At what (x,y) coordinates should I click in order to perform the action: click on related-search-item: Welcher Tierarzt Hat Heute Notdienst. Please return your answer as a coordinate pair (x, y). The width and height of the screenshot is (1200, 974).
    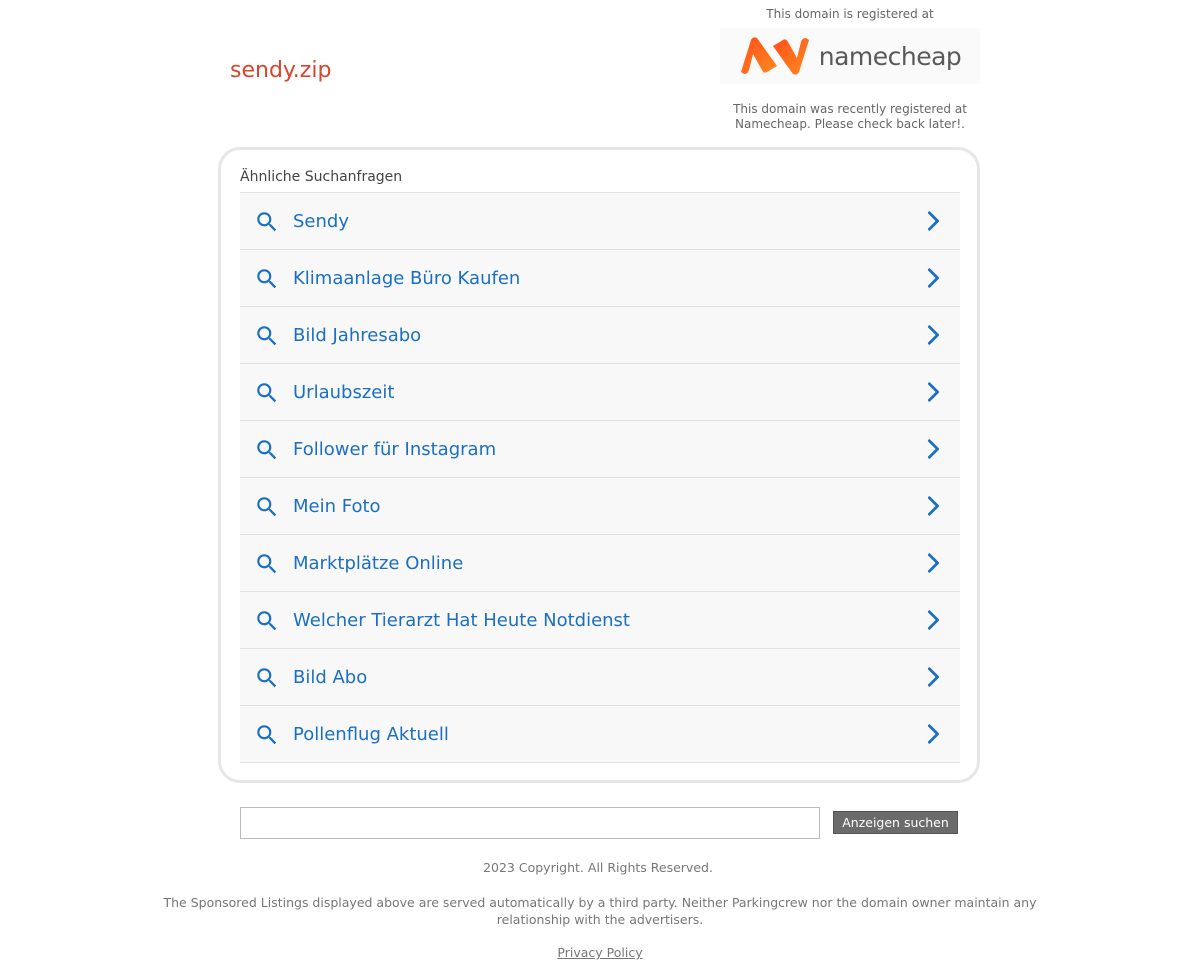
    Looking at the image, I should click on (600, 620).